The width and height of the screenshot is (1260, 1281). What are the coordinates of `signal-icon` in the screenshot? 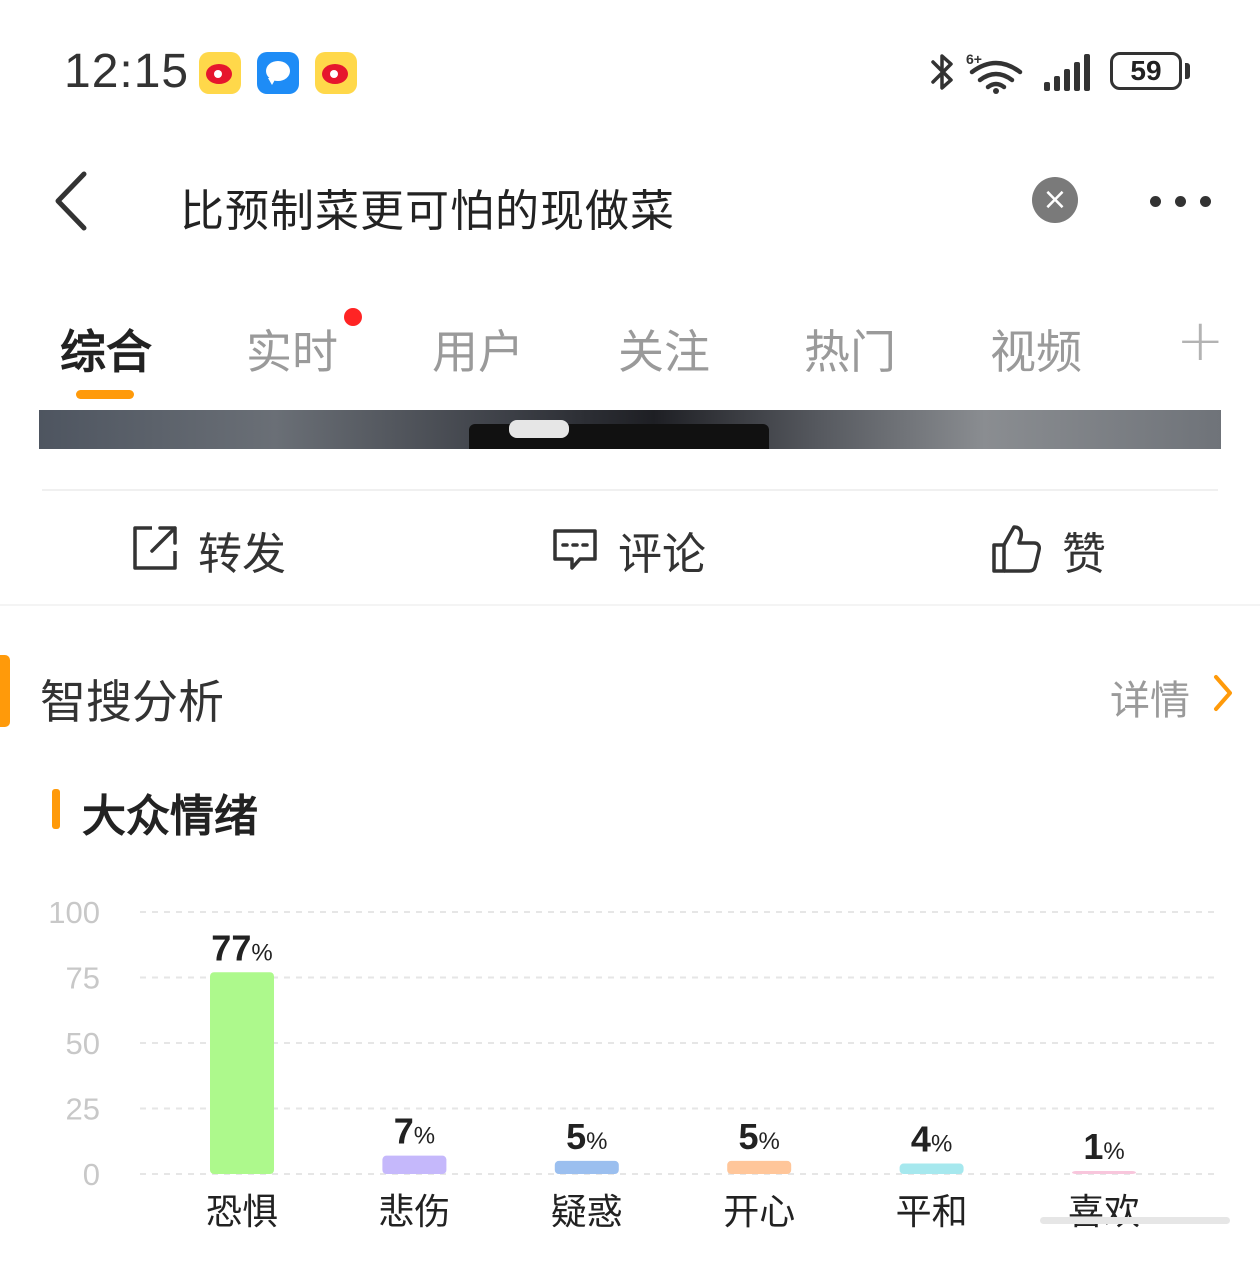 It's located at (1067, 72).